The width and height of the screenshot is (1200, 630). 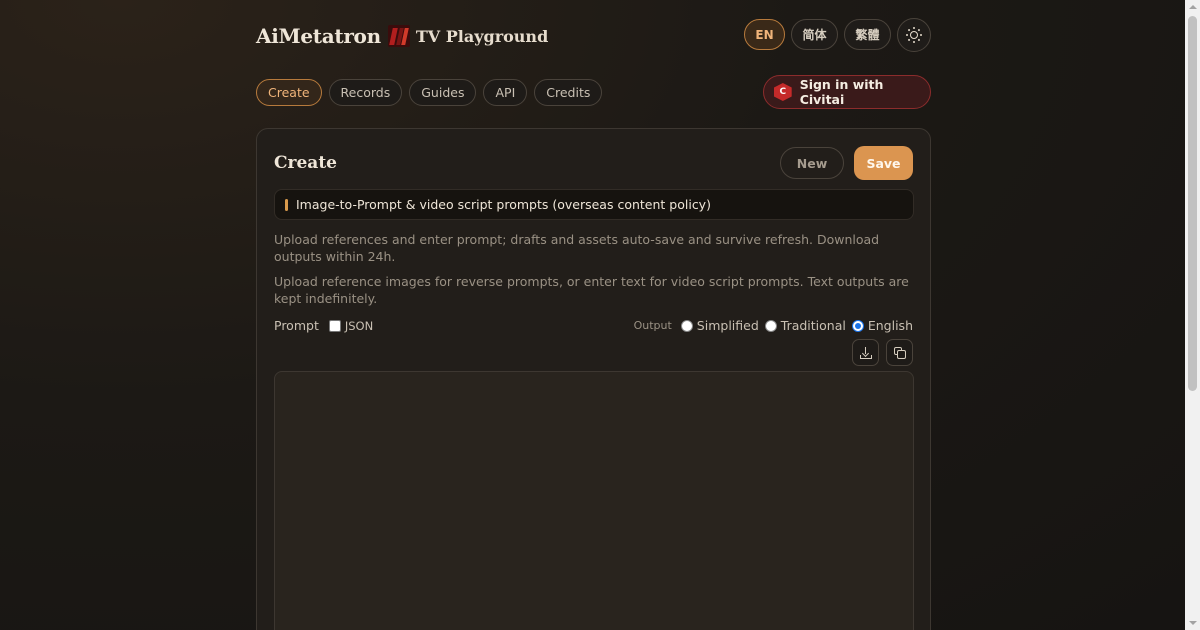 I want to click on lang-en-button: EN, so click(x=764, y=34).